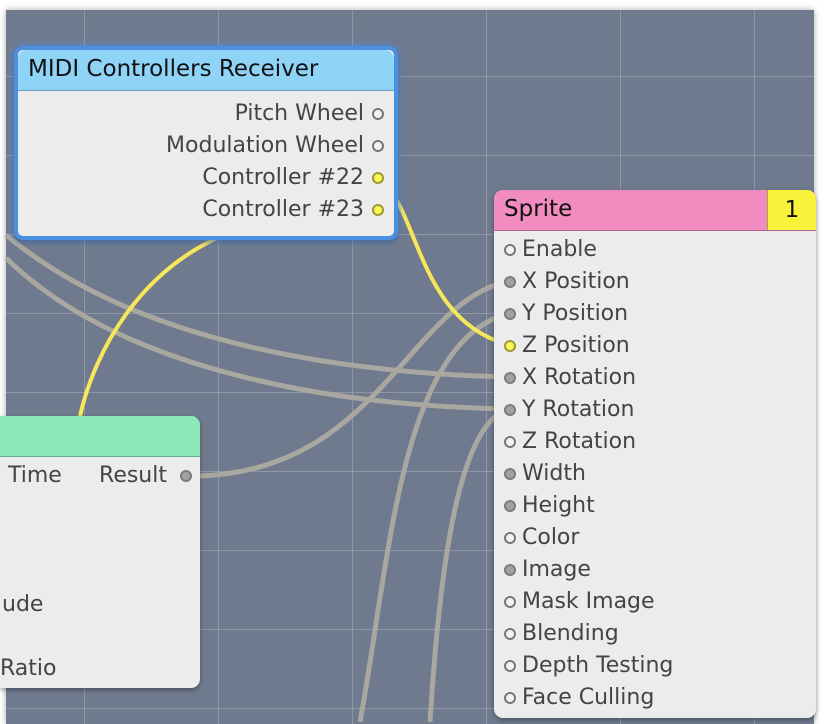  Describe the element at coordinates (28, 668) in the screenshot. I see `input-ratio-label: Ratio` at that location.